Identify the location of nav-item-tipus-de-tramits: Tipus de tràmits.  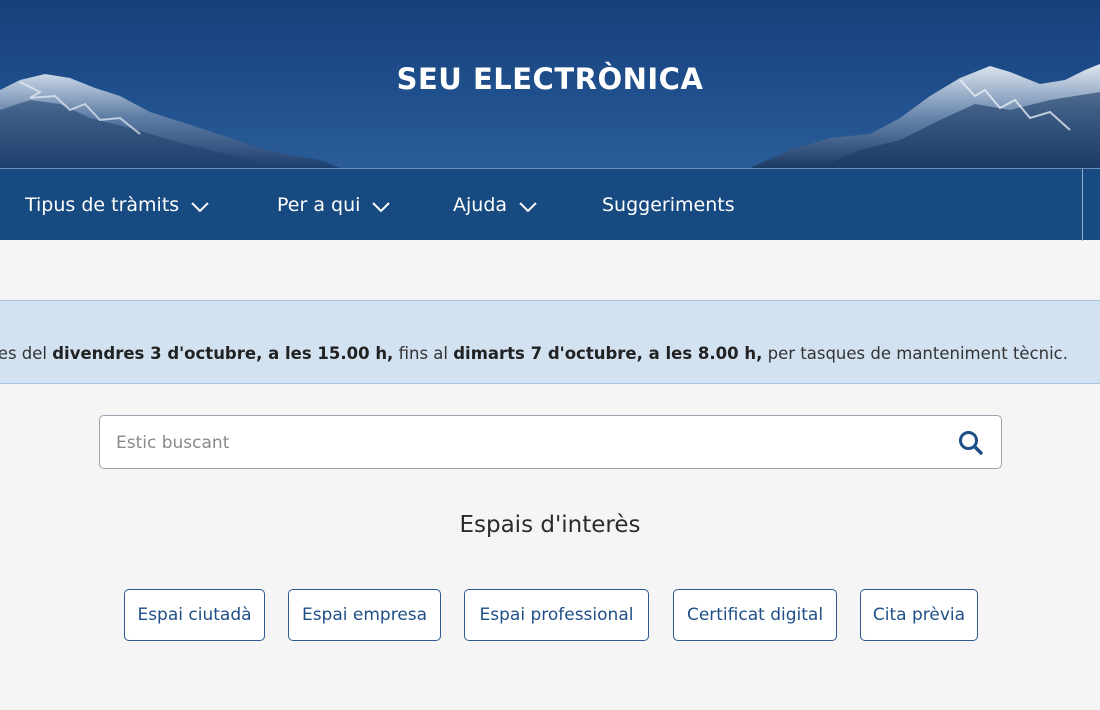
(117, 205).